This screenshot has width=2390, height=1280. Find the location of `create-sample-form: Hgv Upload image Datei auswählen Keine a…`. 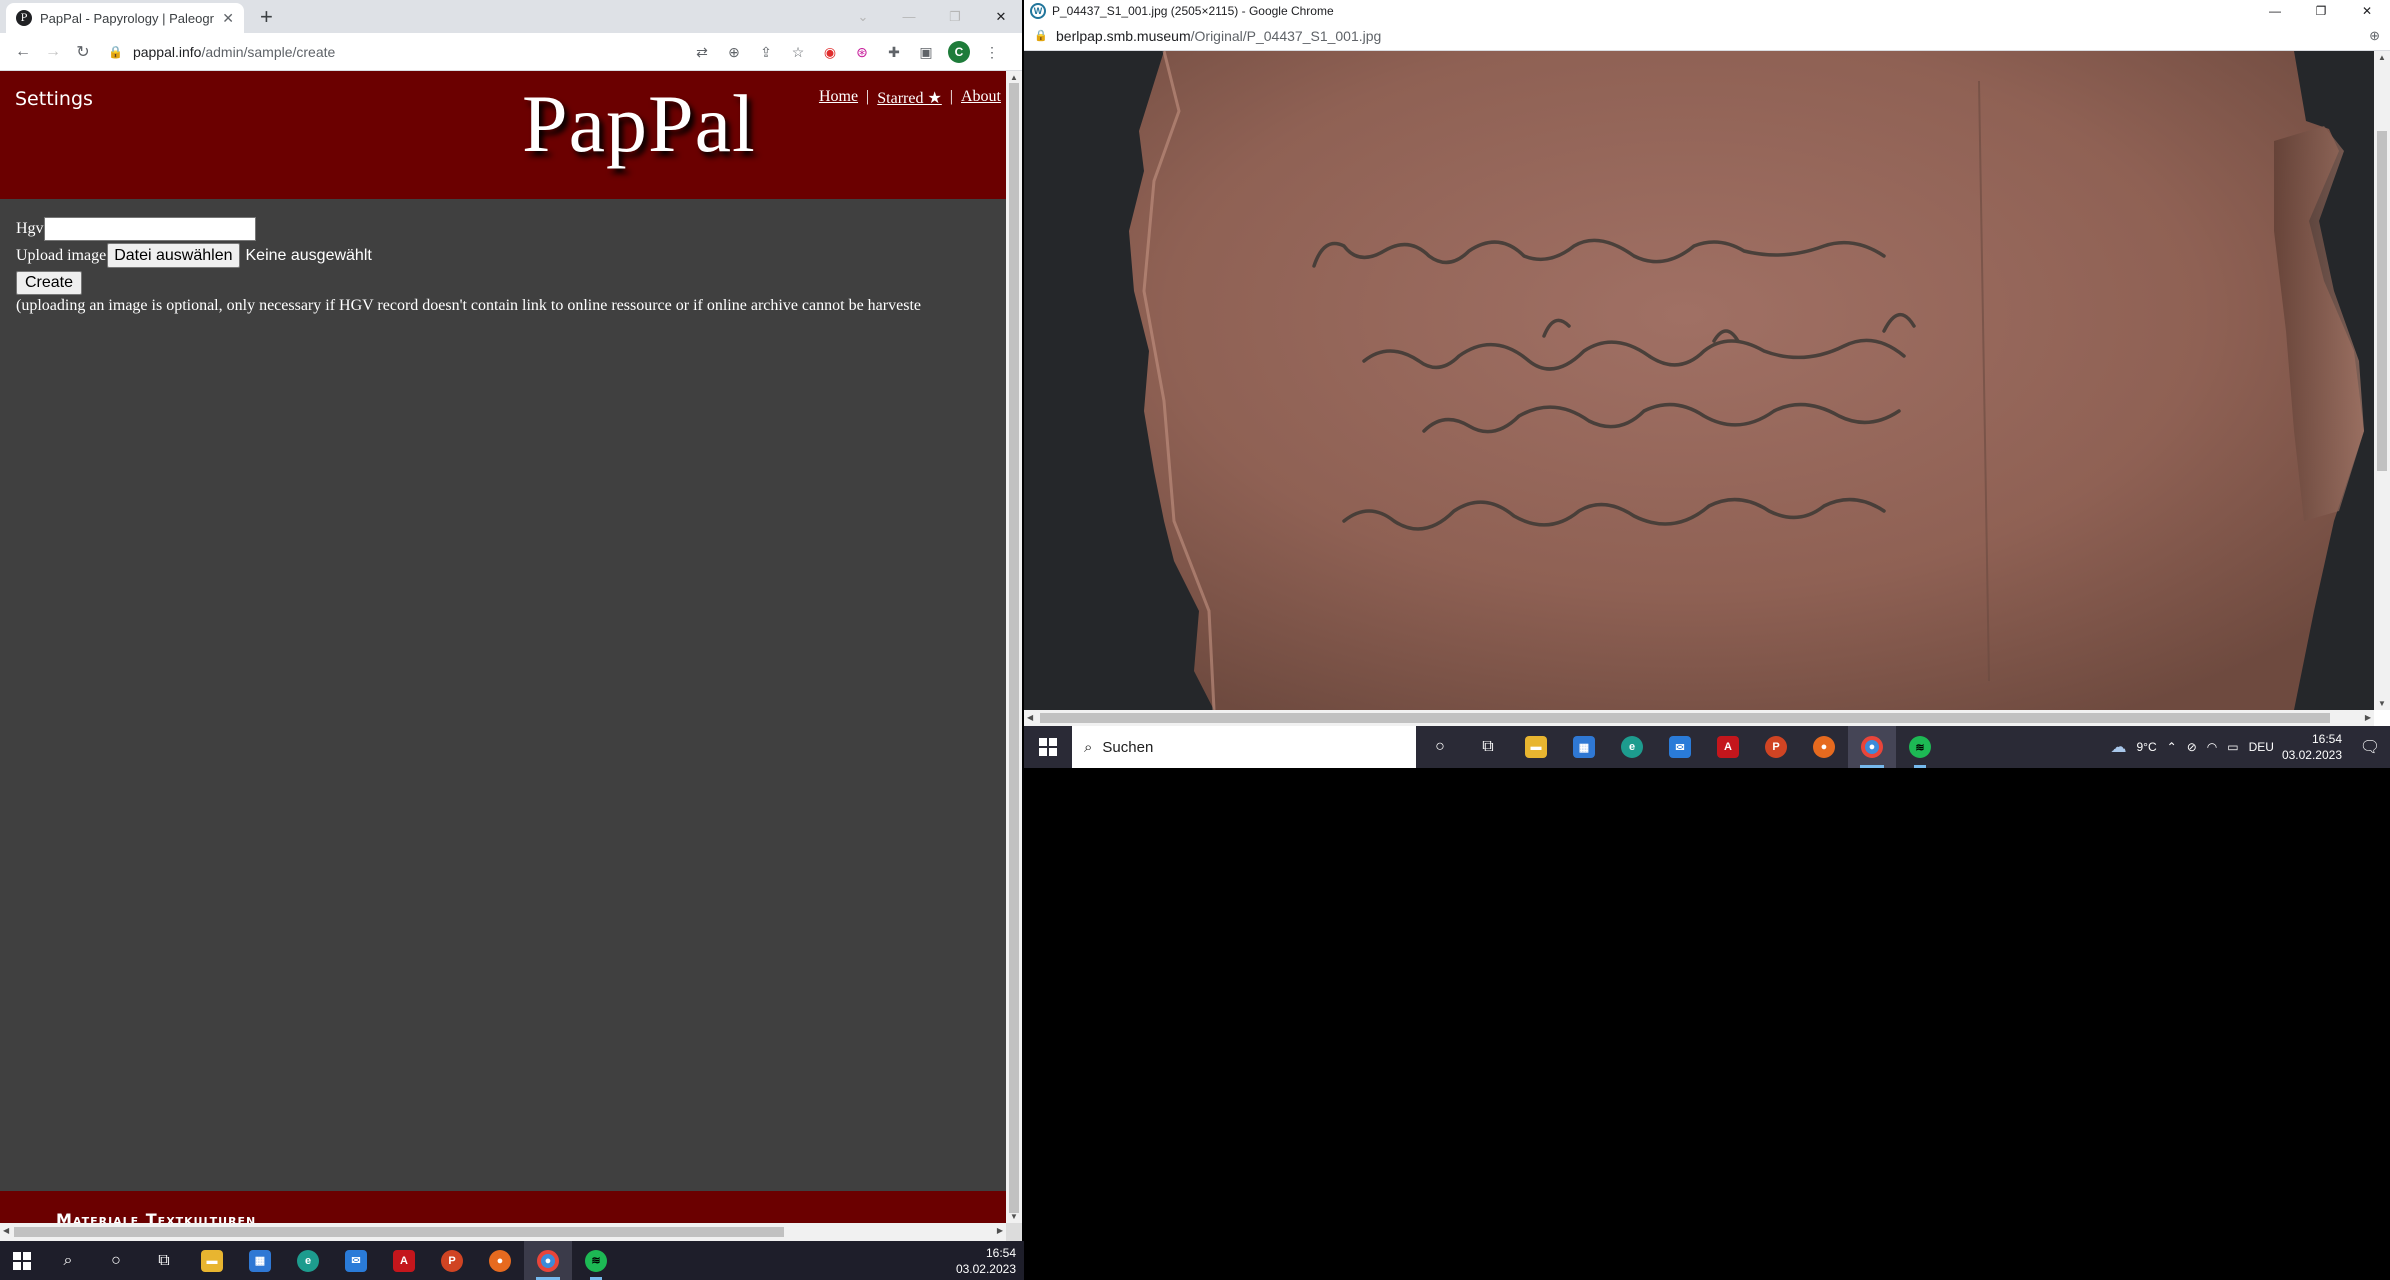

create-sample-form: Hgv Upload image Datei auswählen Keine a… is located at coordinates (468, 265).